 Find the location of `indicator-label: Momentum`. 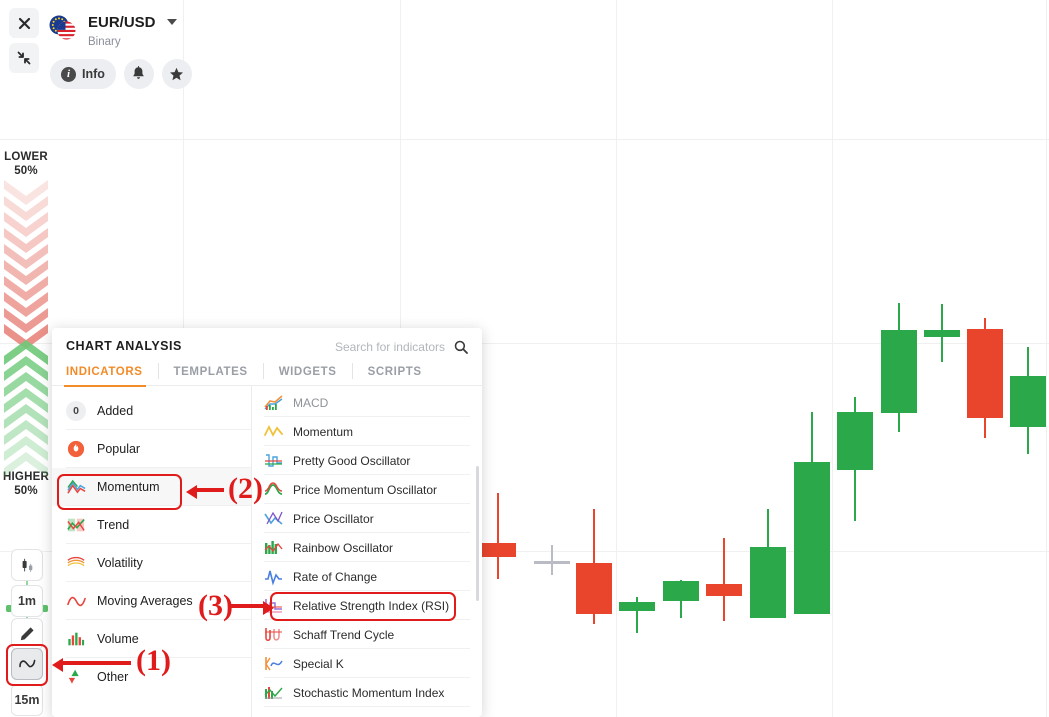

indicator-label: Momentum is located at coordinates (323, 431).